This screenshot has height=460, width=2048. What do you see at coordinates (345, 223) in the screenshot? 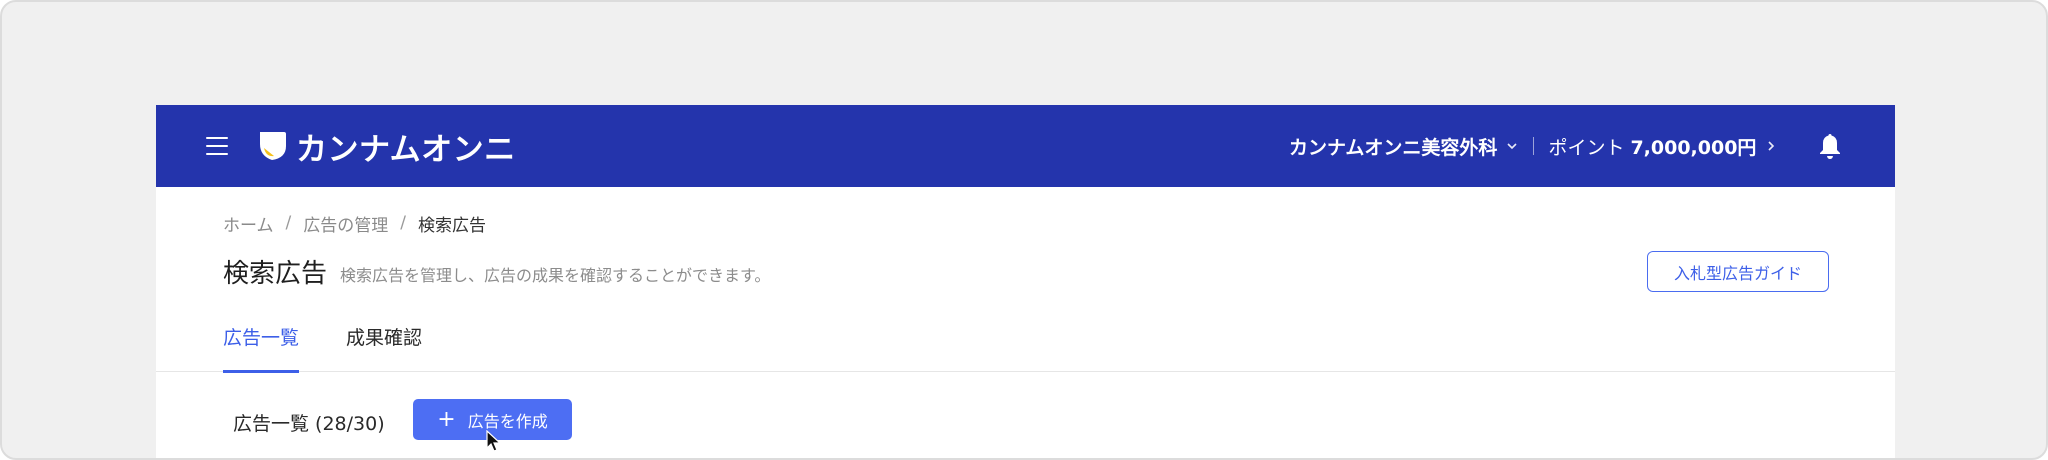
I see `breadcrumb-ad-management: 広告の管理` at bounding box center [345, 223].